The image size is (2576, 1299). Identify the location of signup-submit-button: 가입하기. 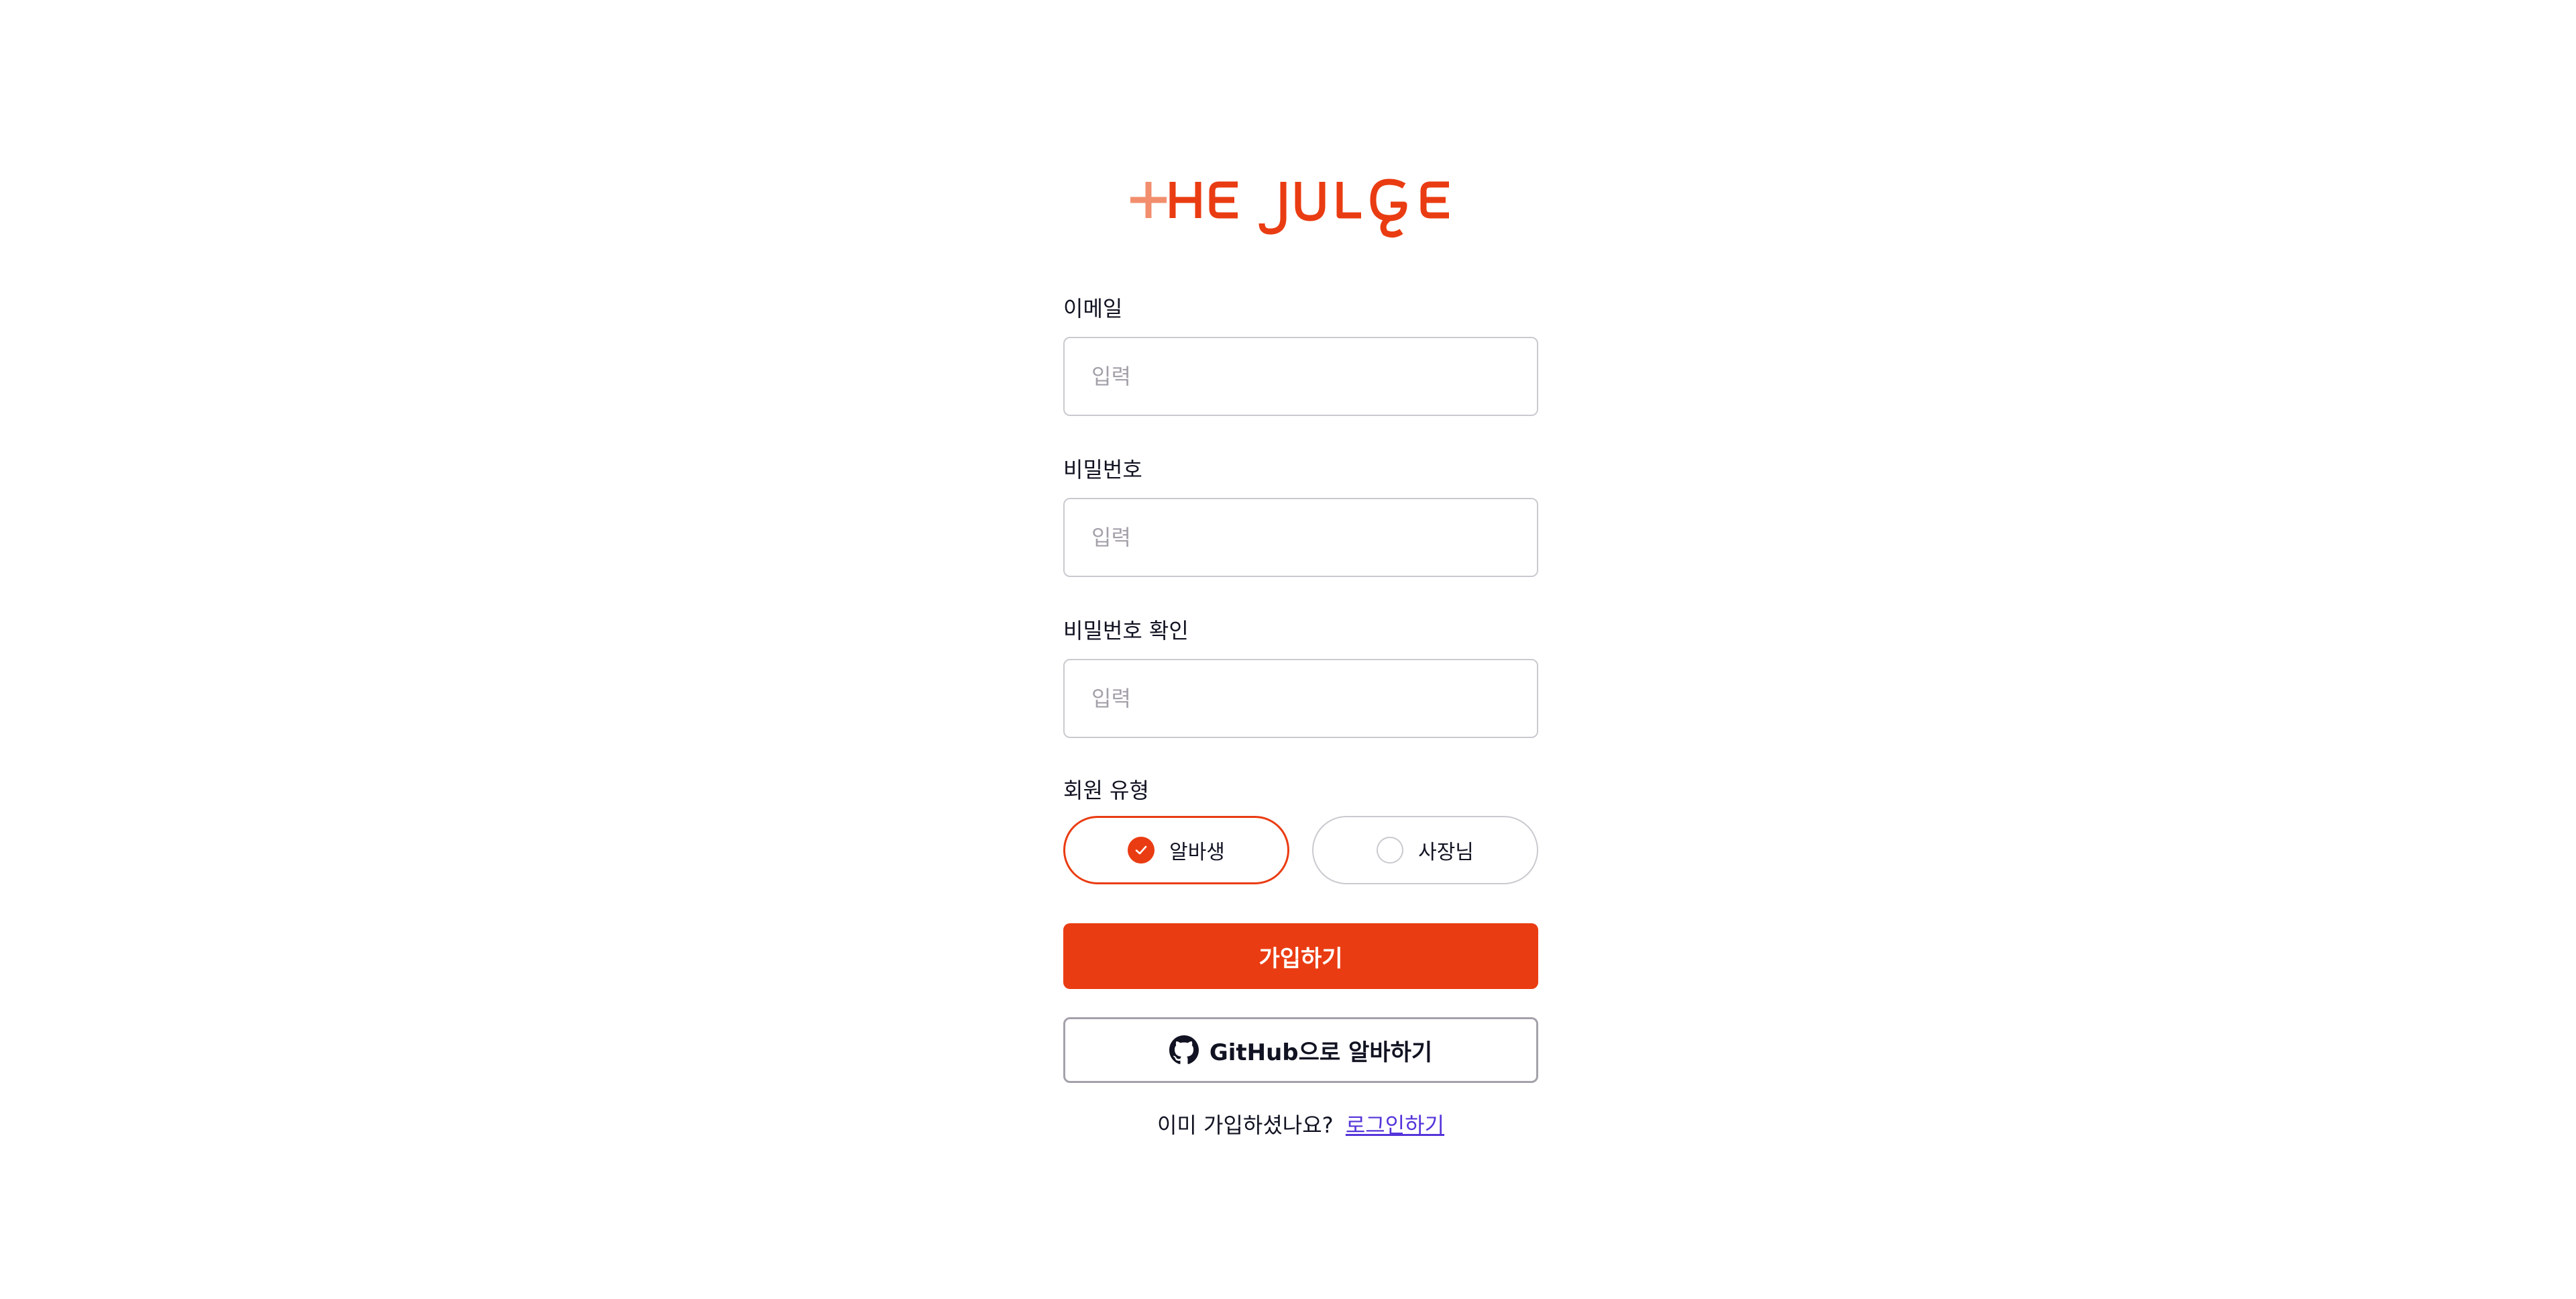
(1300, 956).